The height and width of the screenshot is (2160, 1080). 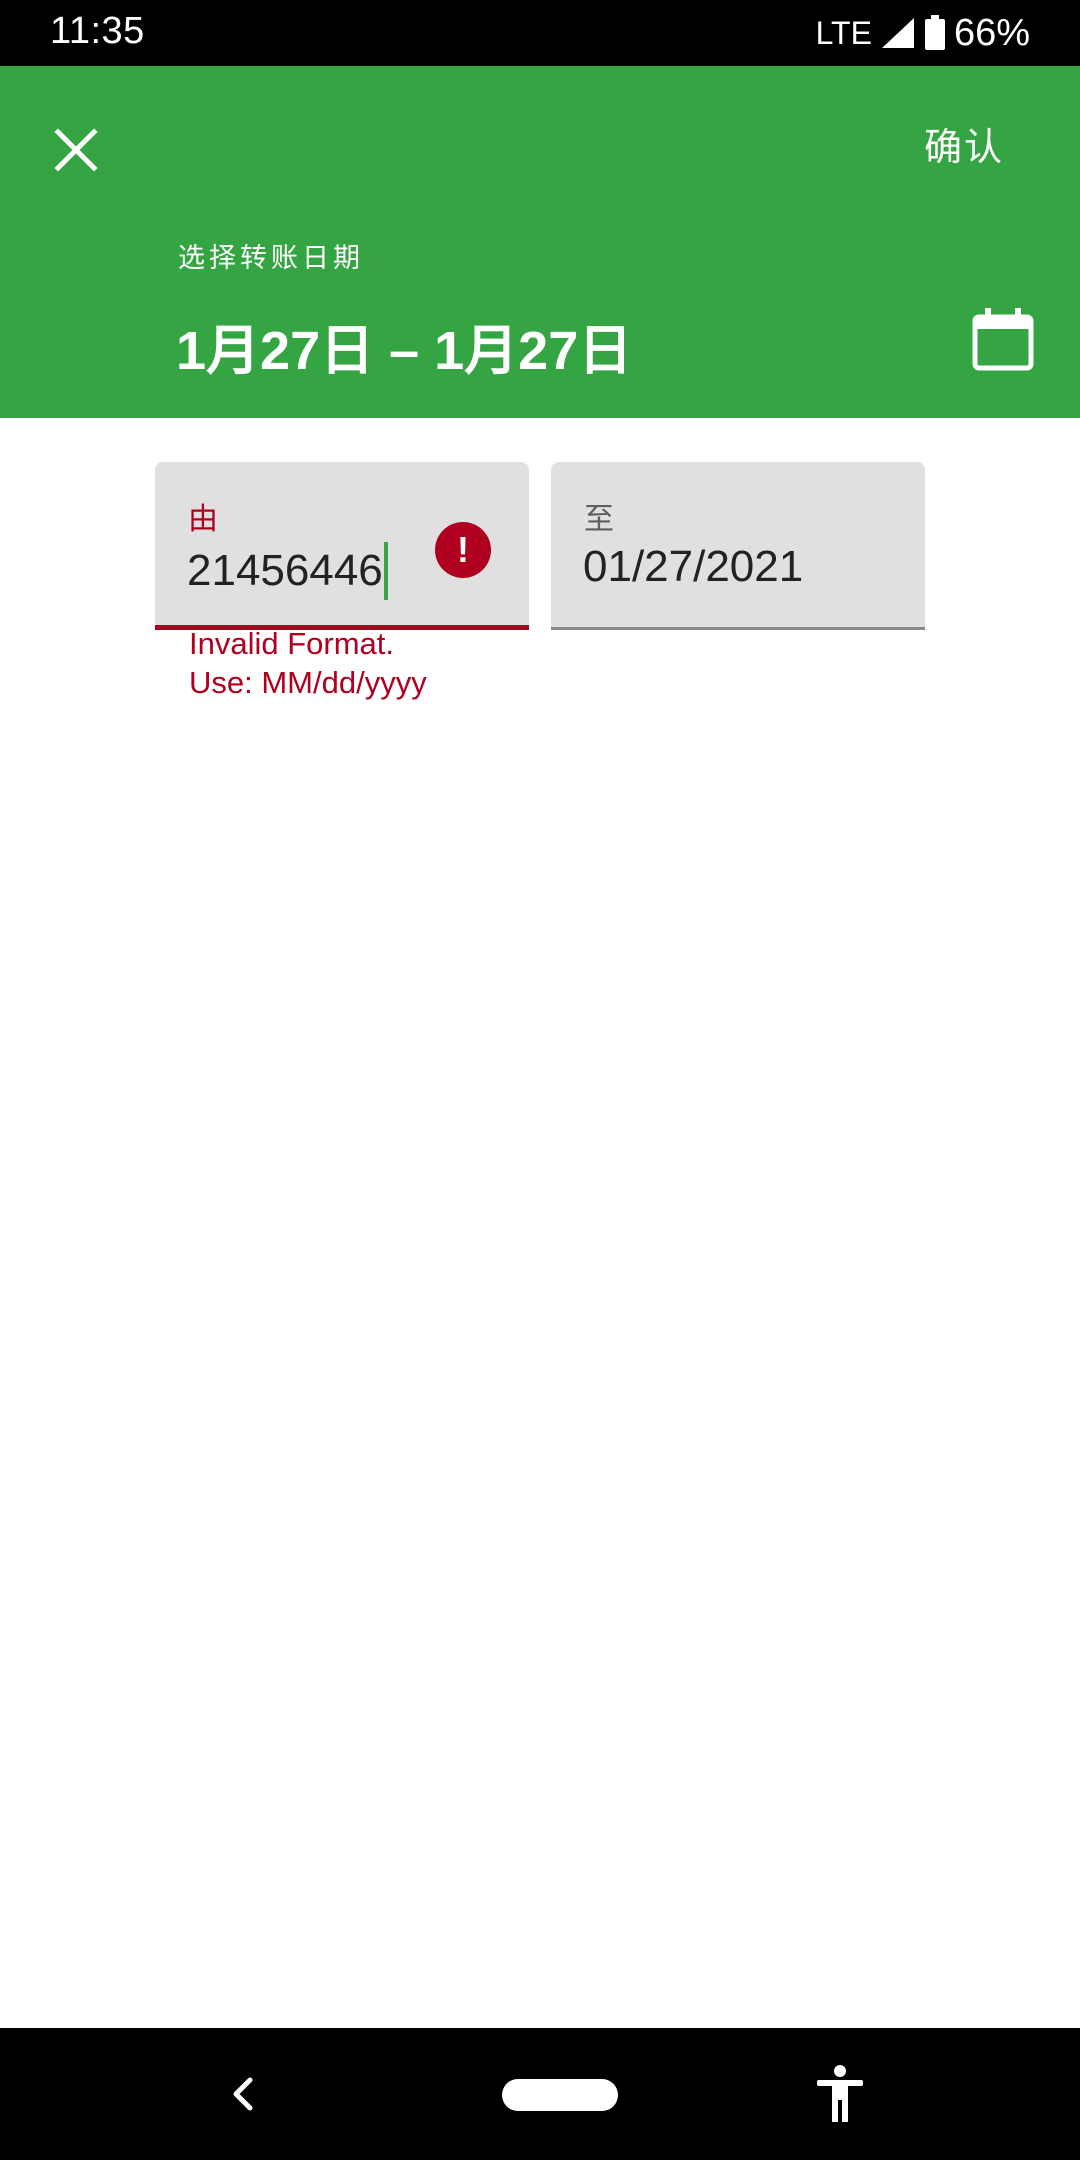 I want to click on close-button, so click(x=76, y=150).